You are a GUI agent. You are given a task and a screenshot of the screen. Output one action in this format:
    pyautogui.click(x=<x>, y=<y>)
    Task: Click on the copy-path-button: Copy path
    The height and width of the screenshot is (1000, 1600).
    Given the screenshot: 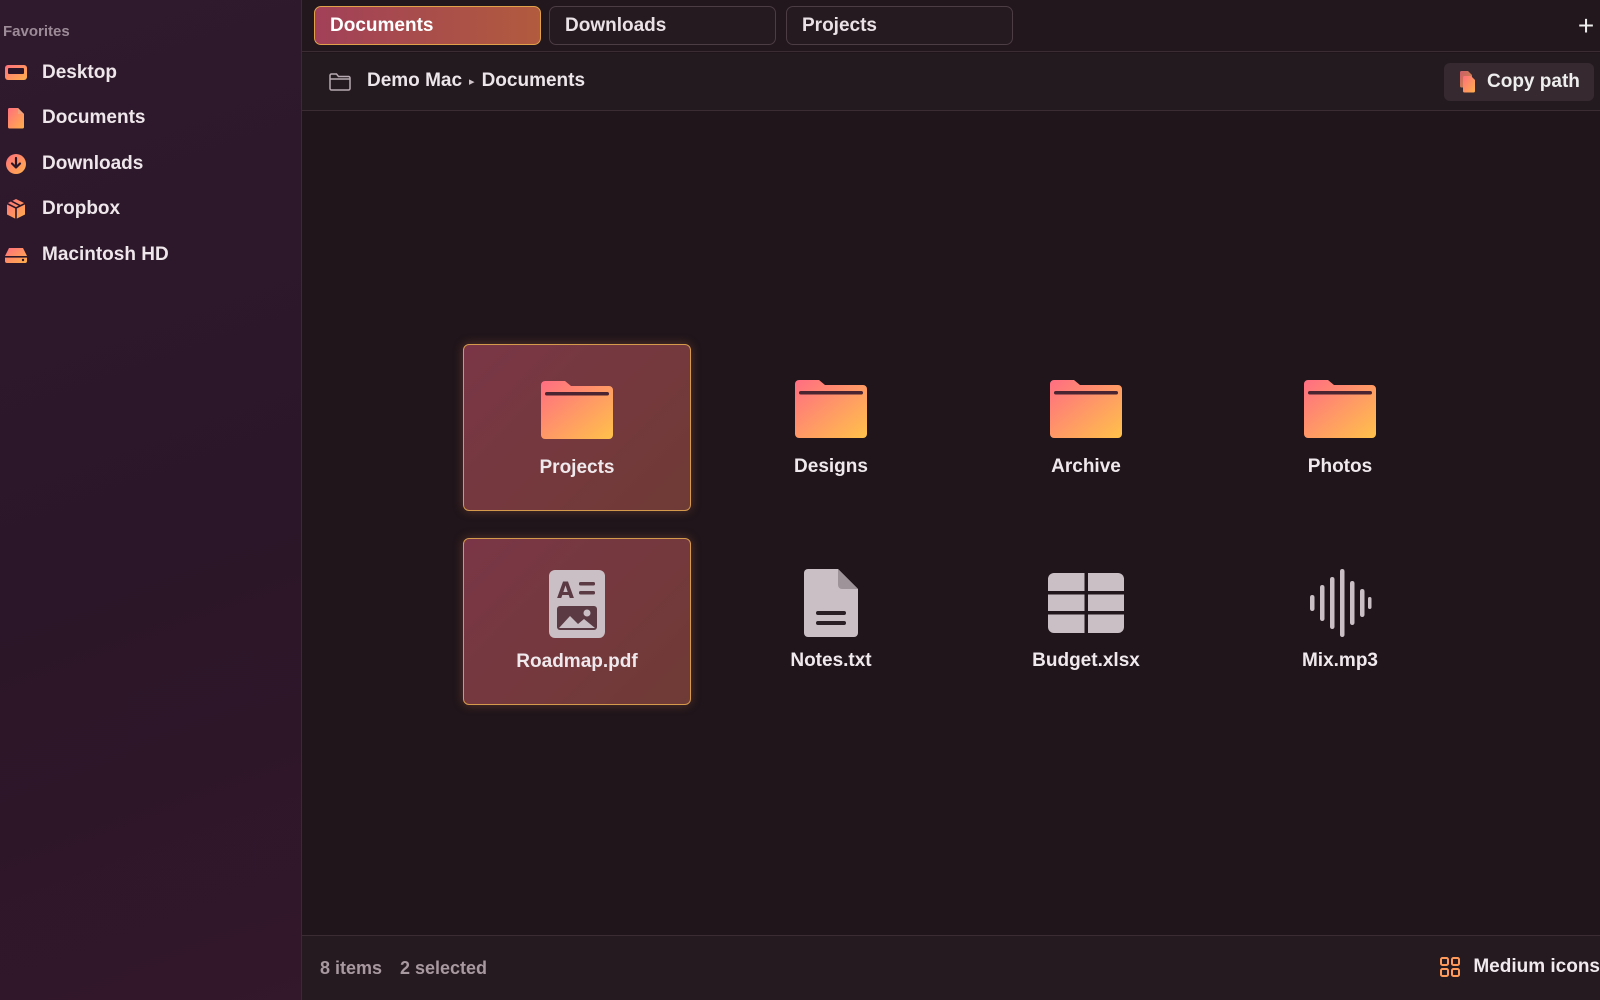 What is the action you would take?
    pyautogui.click(x=1519, y=82)
    